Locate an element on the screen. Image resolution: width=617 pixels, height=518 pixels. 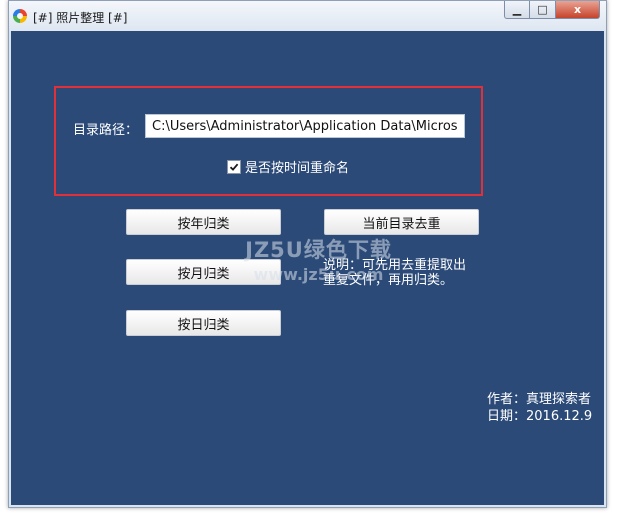
maximize-icon: □ is located at coordinates (542, 9).